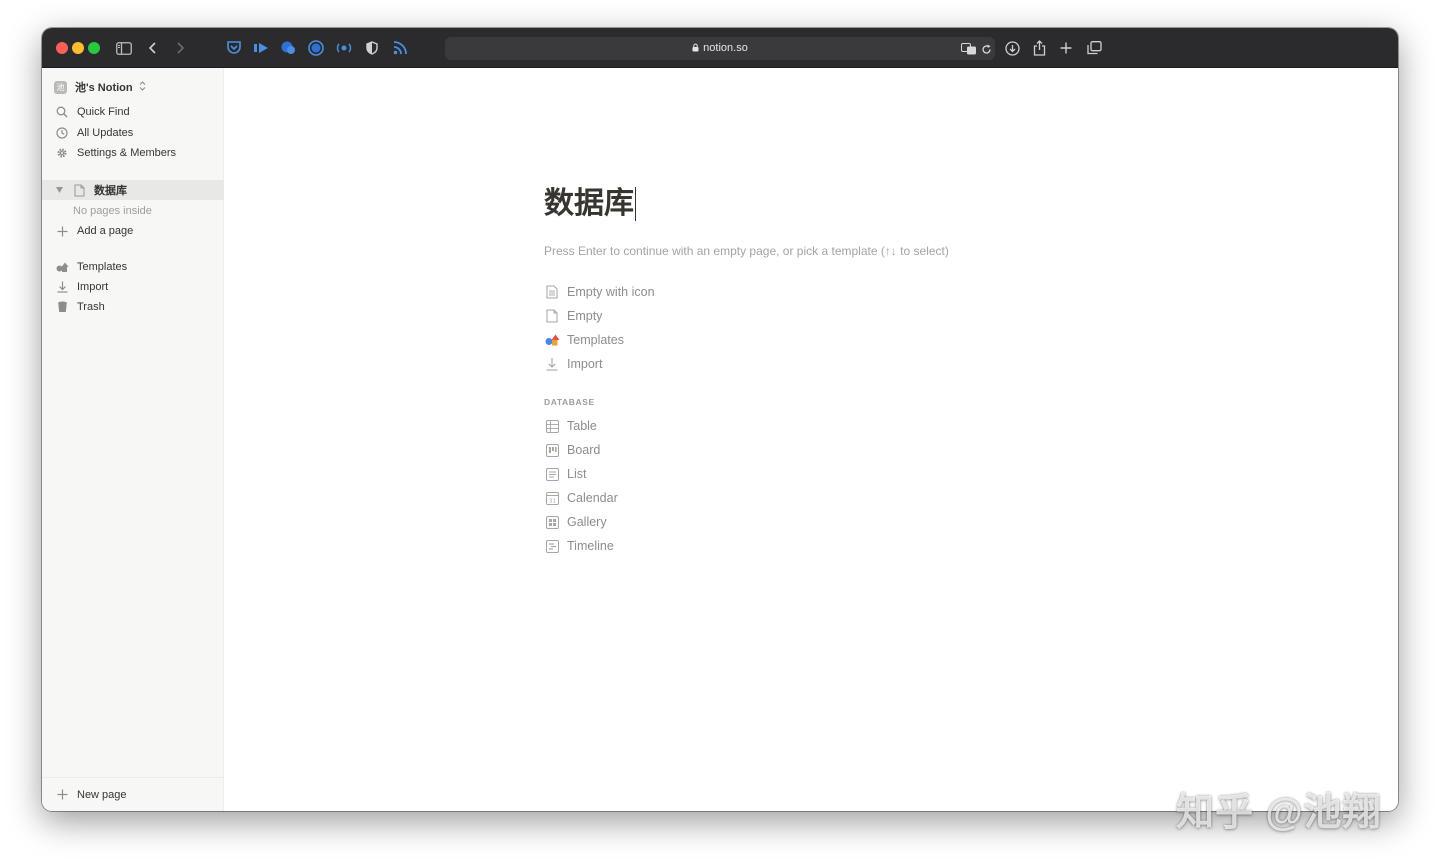 The height and width of the screenshot is (867, 1440). What do you see at coordinates (153, 48) in the screenshot?
I see `back-icon` at bounding box center [153, 48].